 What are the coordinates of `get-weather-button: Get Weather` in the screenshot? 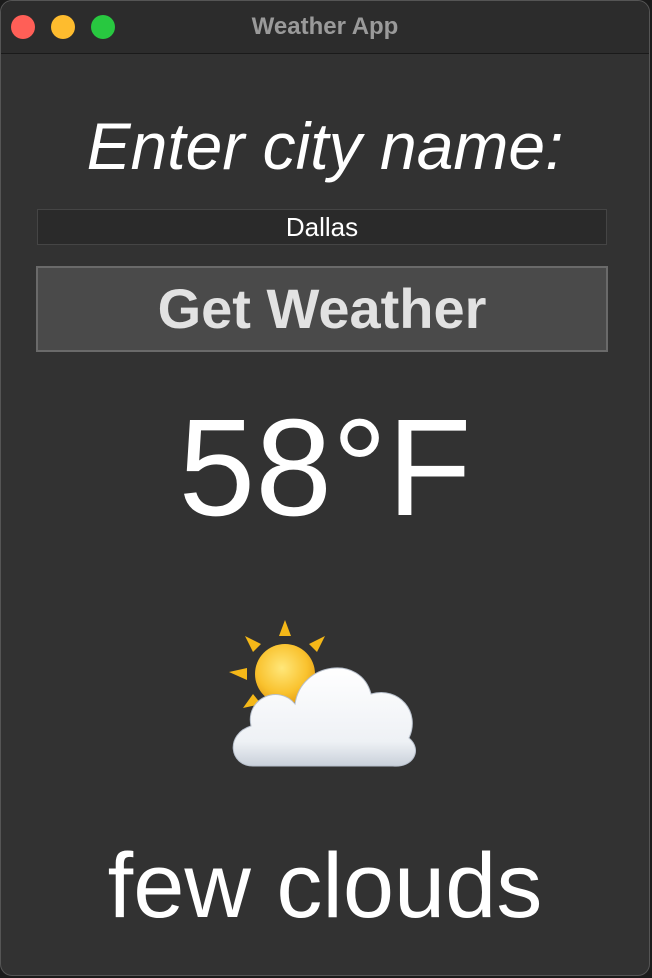 It's located at (322, 309).